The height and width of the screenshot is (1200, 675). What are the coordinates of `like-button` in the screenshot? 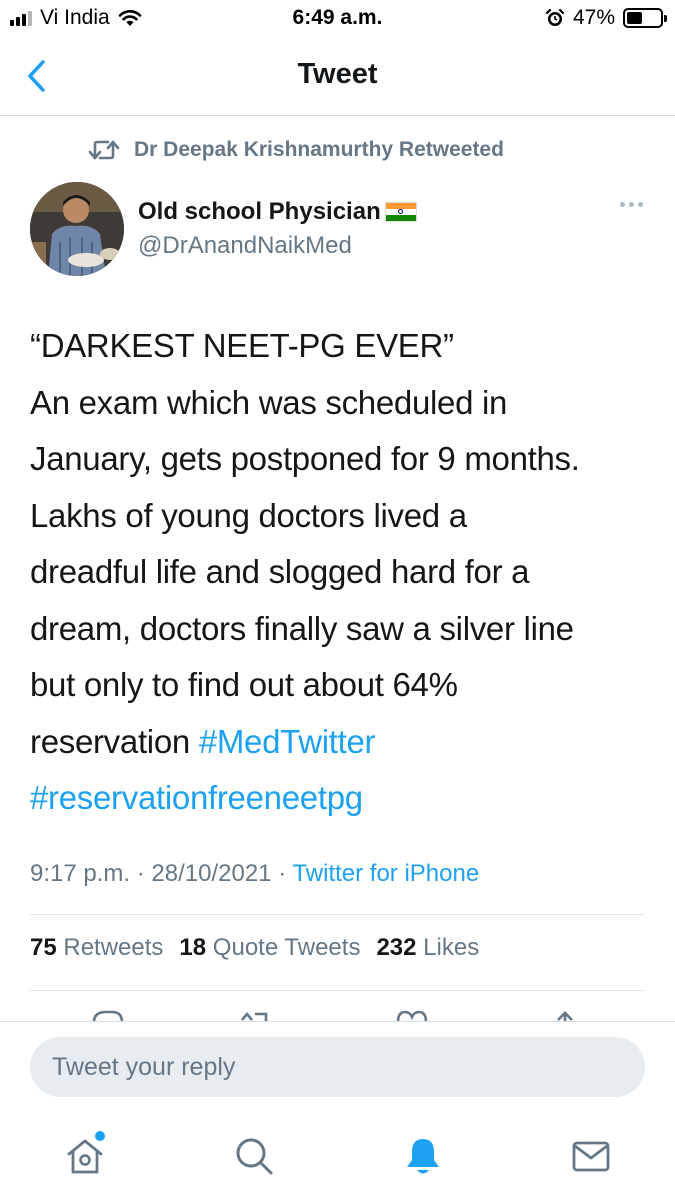 It's located at (412, 1013).